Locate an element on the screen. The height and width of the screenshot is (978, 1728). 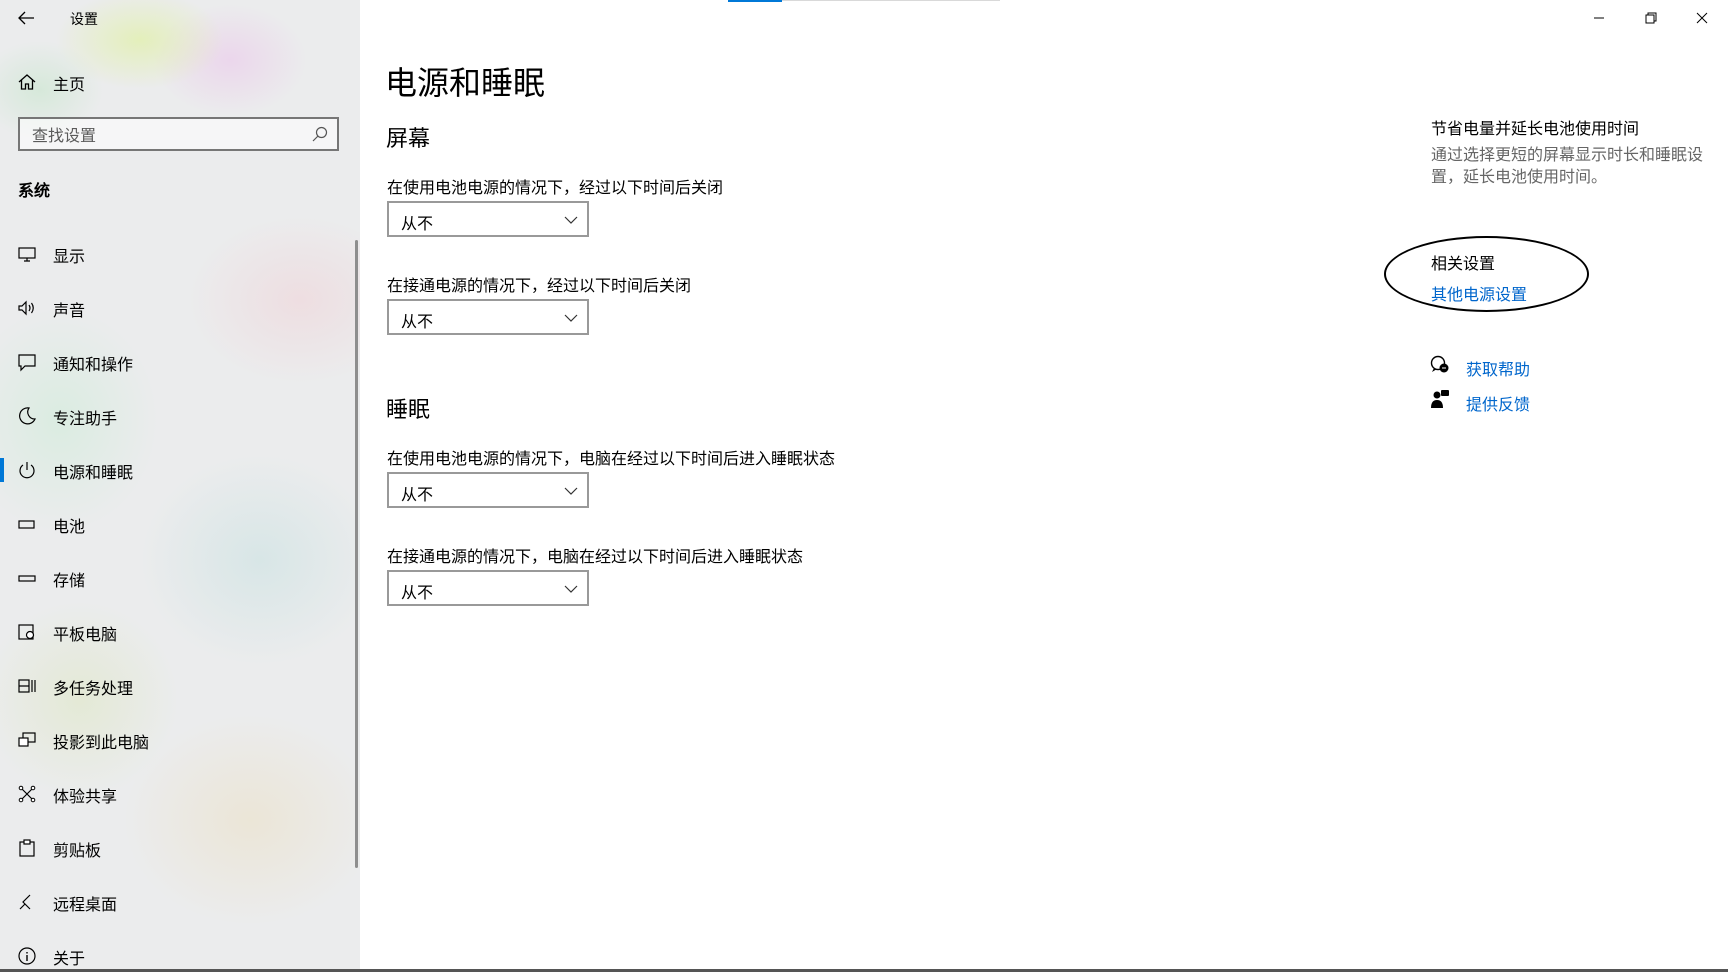
back-arrow-icon is located at coordinates (26, 18).